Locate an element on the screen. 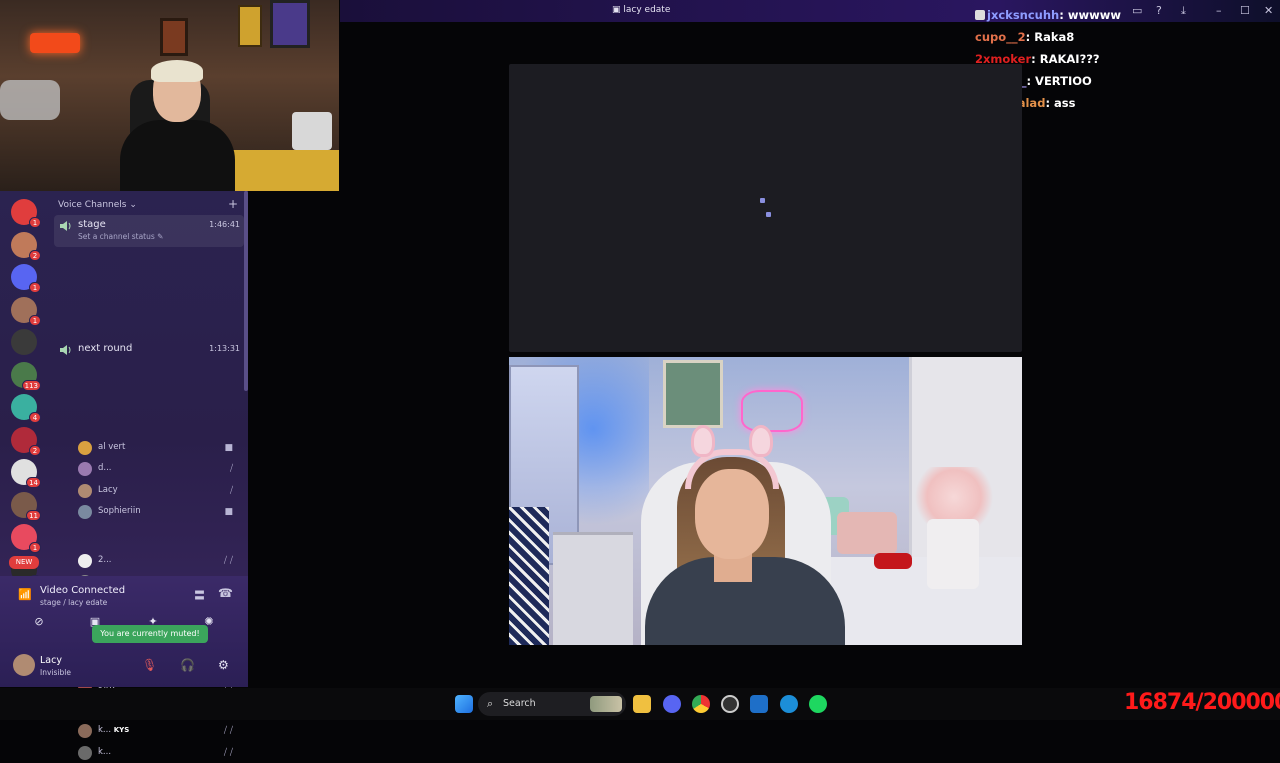 The image size is (1280, 763). channel-name: stage is located at coordinates (92, 224).